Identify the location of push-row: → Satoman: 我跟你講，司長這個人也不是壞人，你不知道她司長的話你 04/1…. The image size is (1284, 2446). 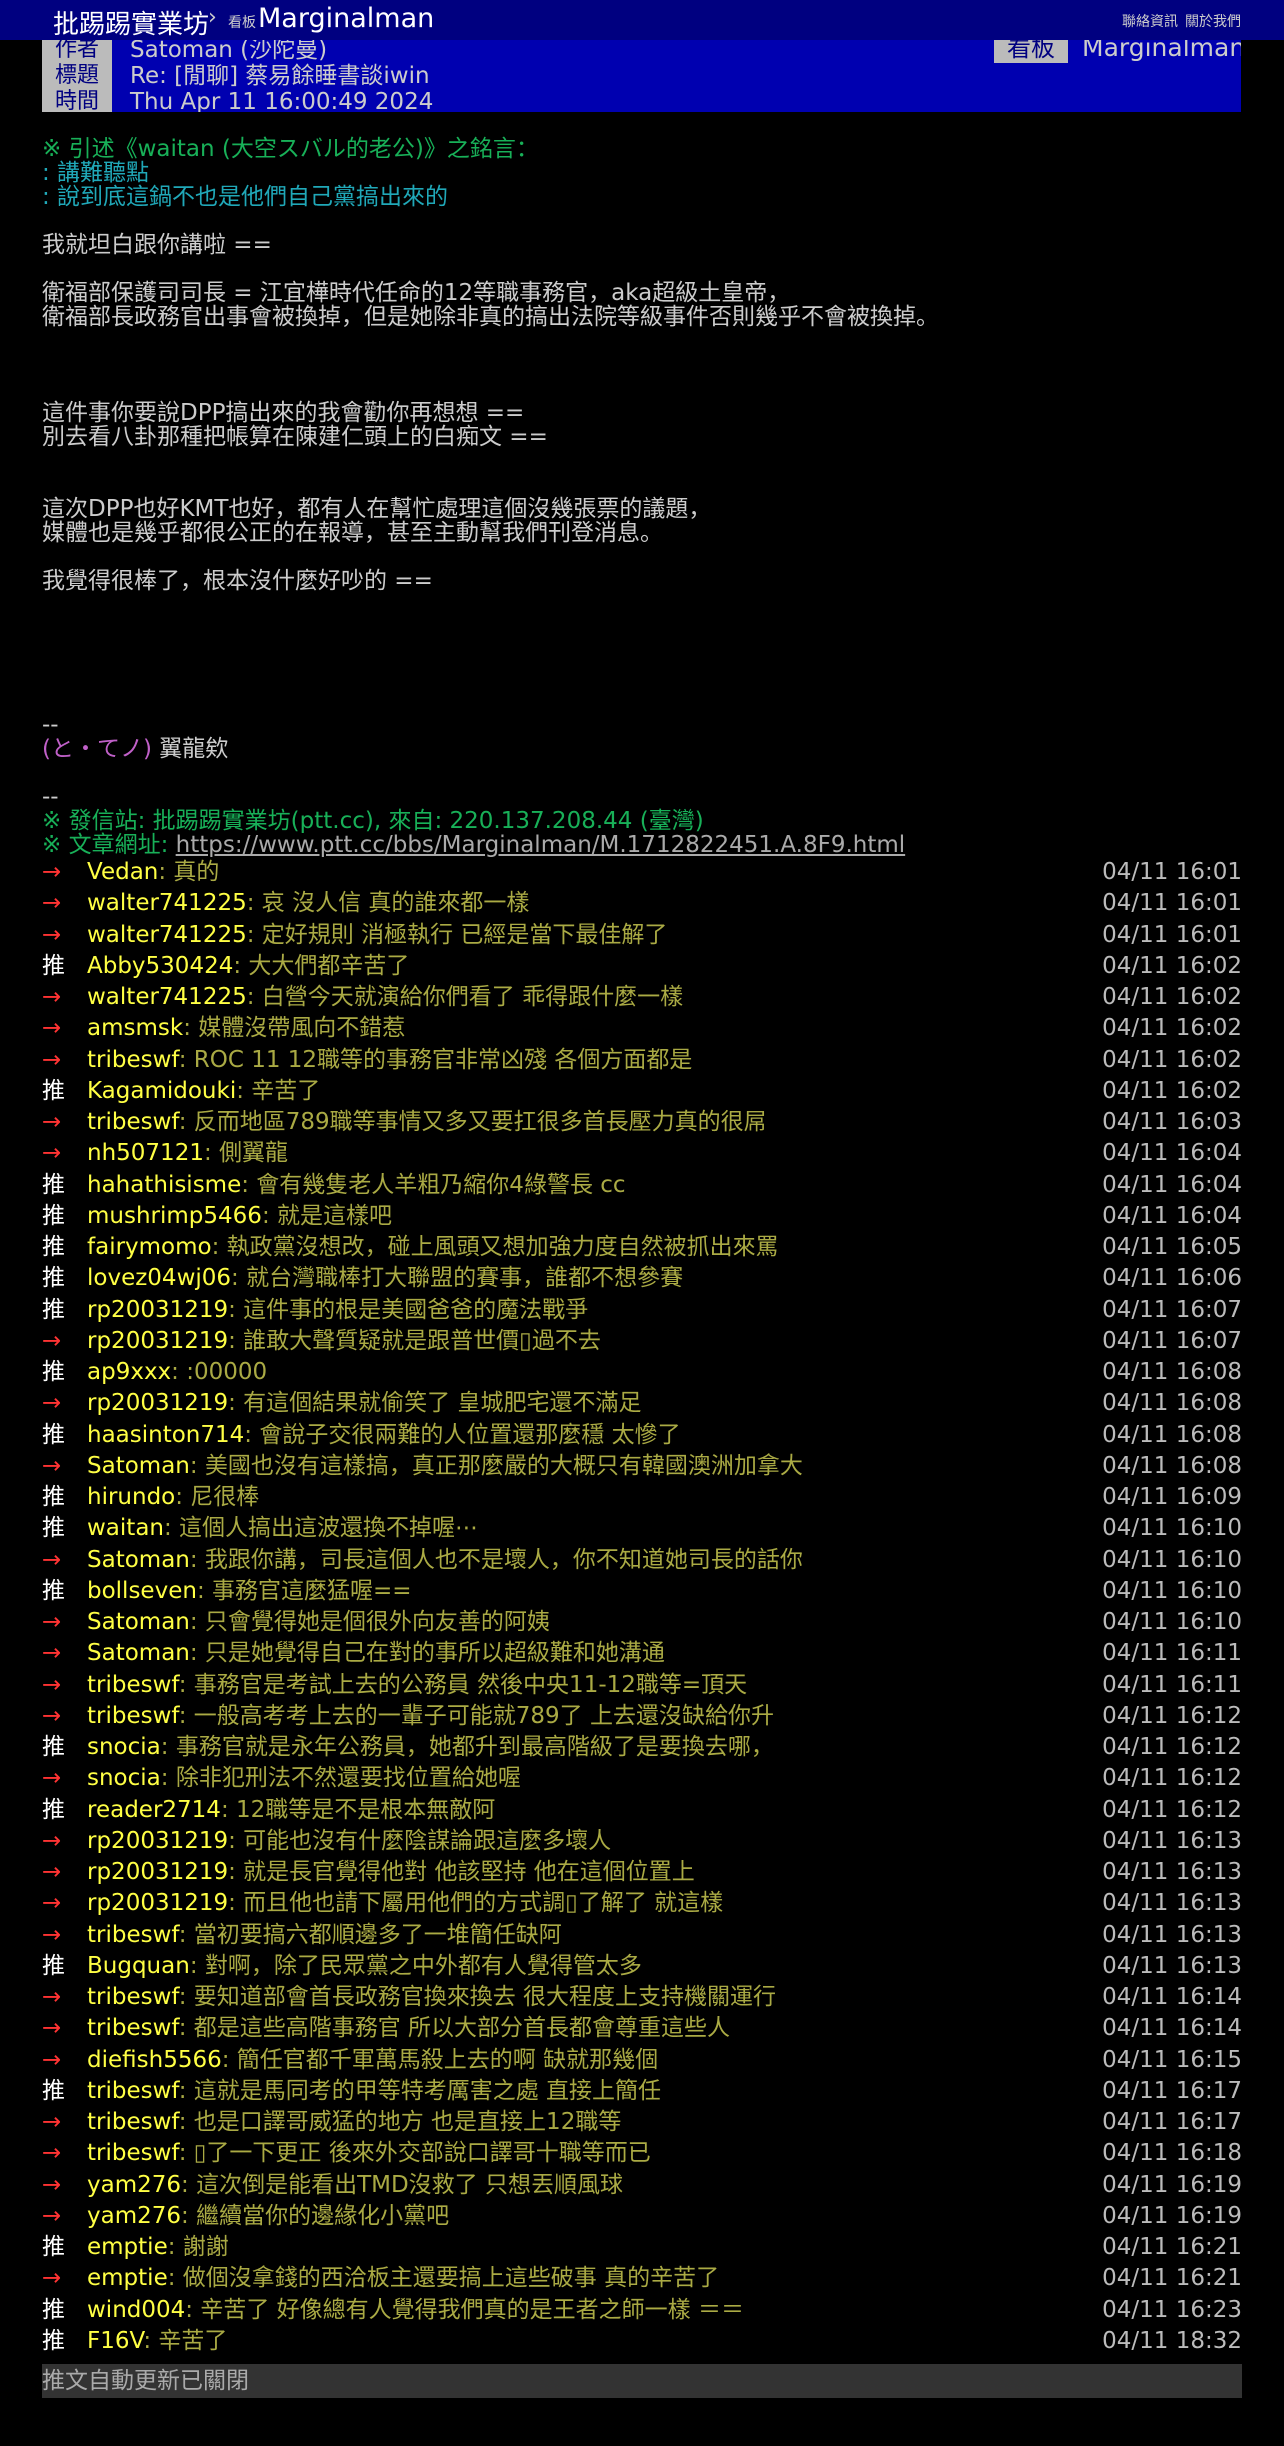
(642, 1560).